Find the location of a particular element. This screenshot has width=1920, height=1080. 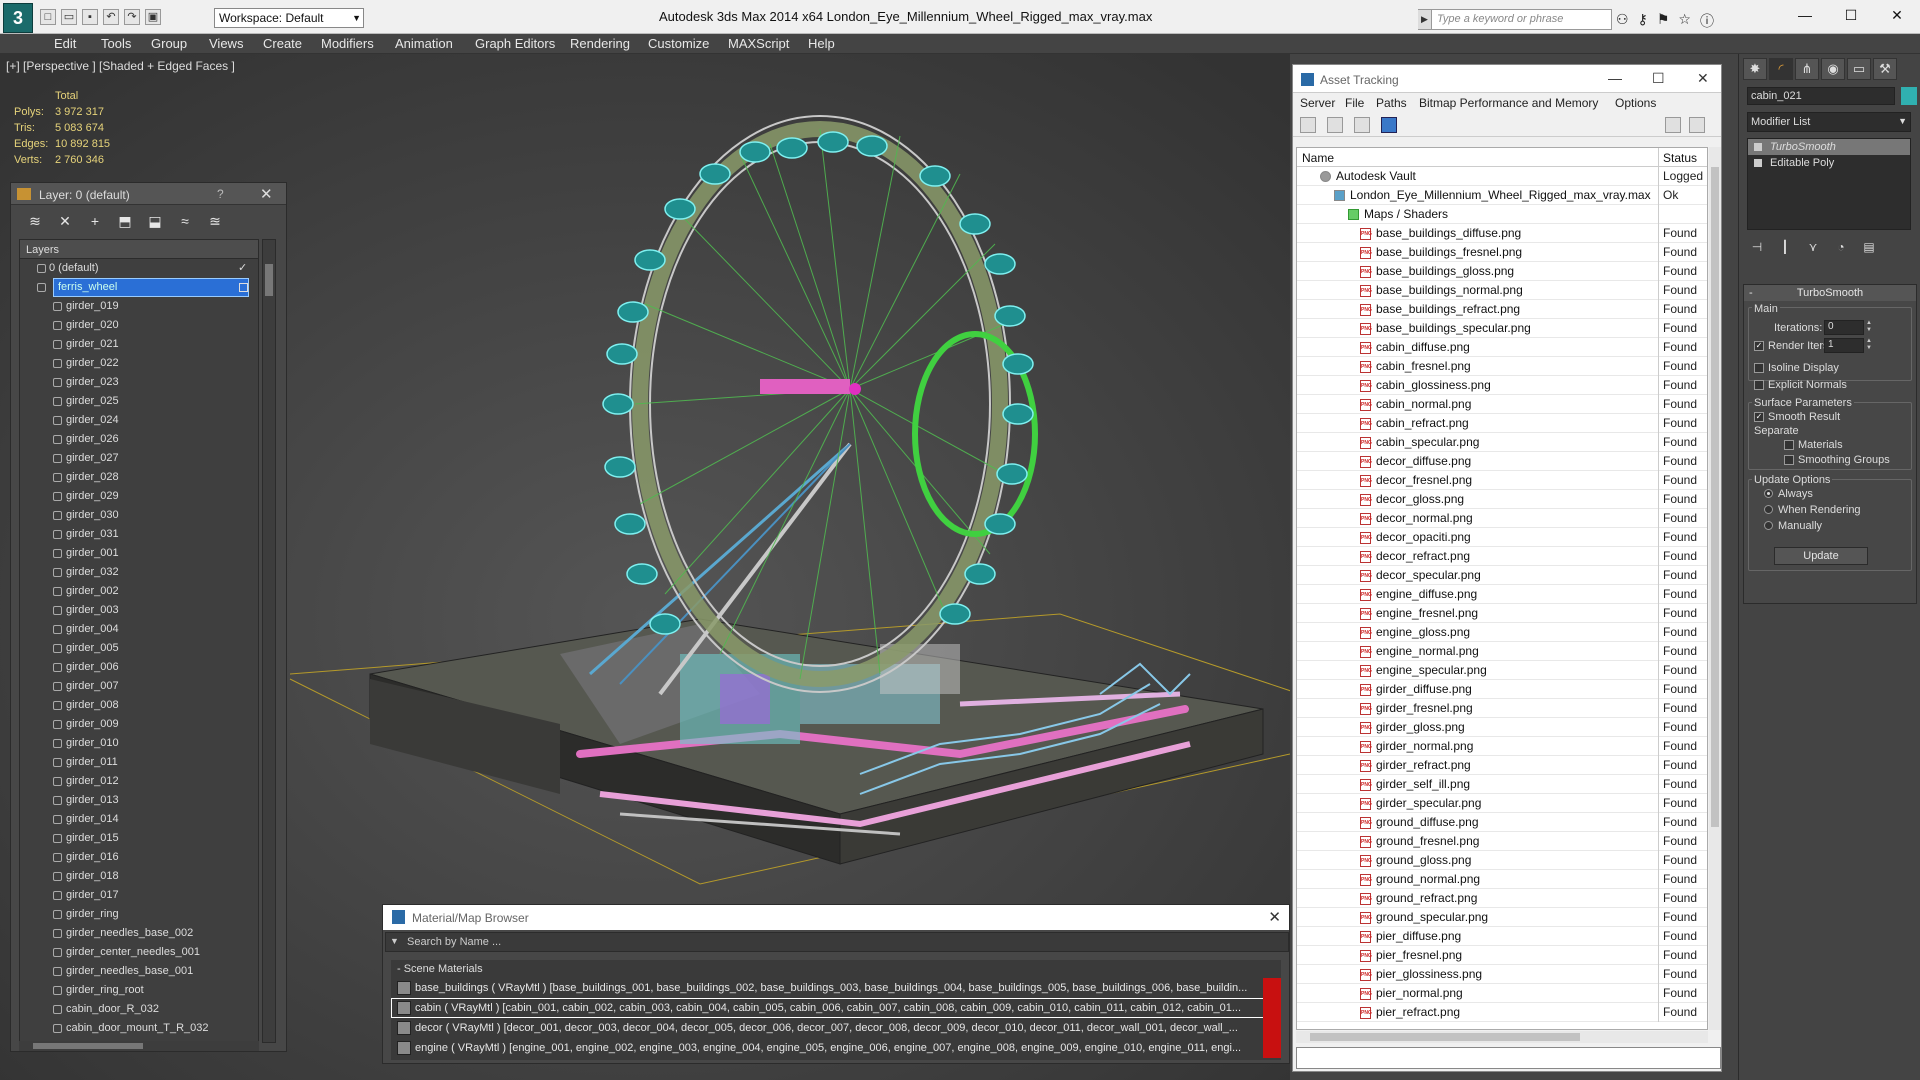

app-logo-button: 3 is located at coordinates (18, 18).